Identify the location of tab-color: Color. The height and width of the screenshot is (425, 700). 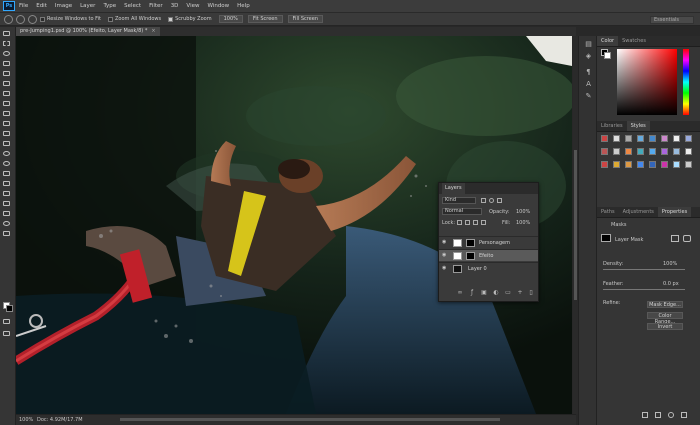
(608, 41).